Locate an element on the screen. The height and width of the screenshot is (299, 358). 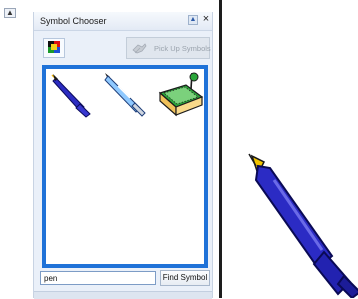
palette-icon is located at coordinates (54, 47).